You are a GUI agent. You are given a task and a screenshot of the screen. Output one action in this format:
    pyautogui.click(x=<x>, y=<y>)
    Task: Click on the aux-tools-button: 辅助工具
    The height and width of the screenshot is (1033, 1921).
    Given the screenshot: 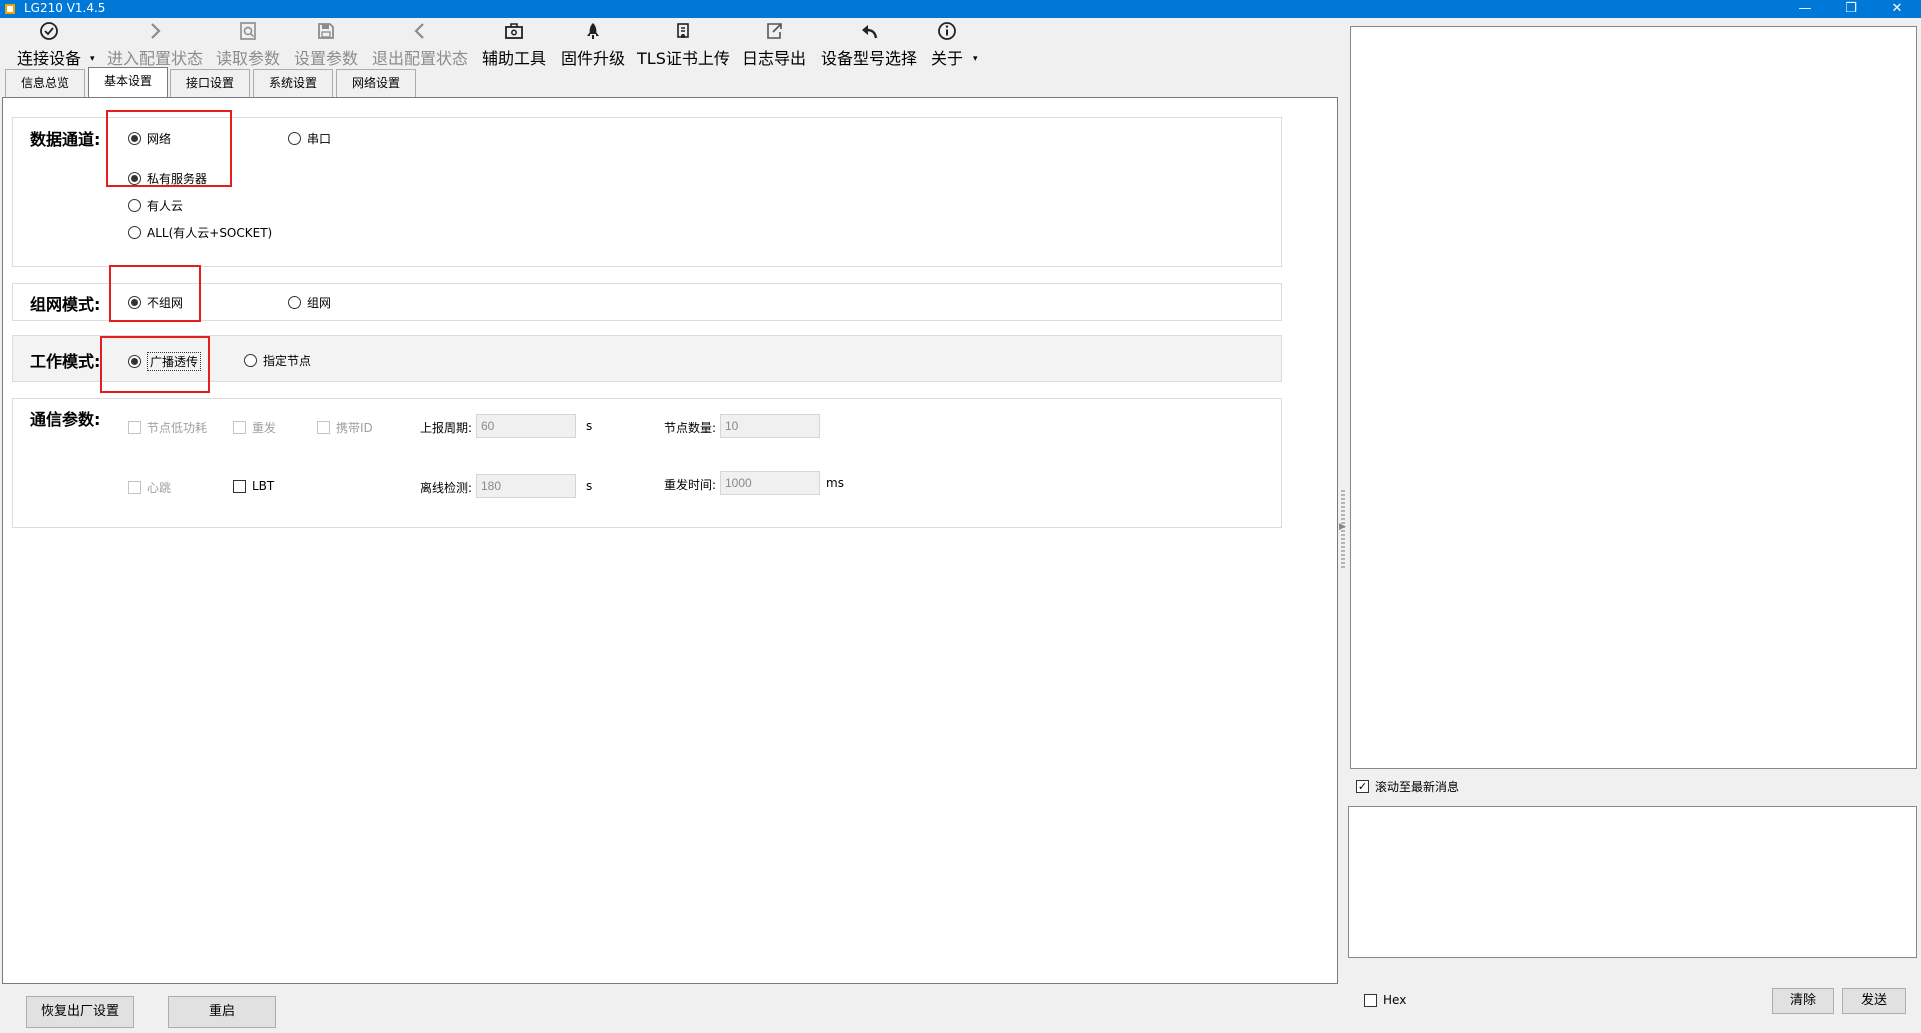 What is the action you would take?
    pyautogui.click(x=514, y=43)
    